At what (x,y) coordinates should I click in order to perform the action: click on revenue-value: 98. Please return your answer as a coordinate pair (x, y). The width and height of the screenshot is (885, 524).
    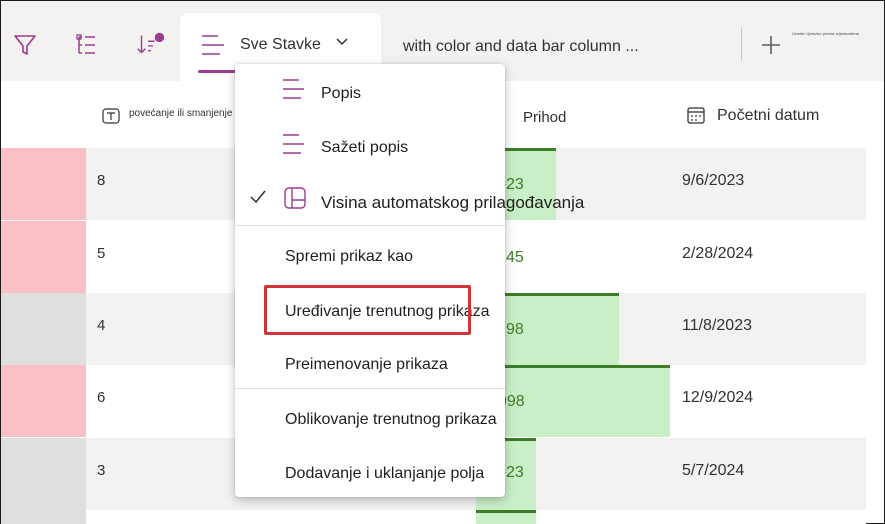
    Looking at the image, I should click on (515, 329).